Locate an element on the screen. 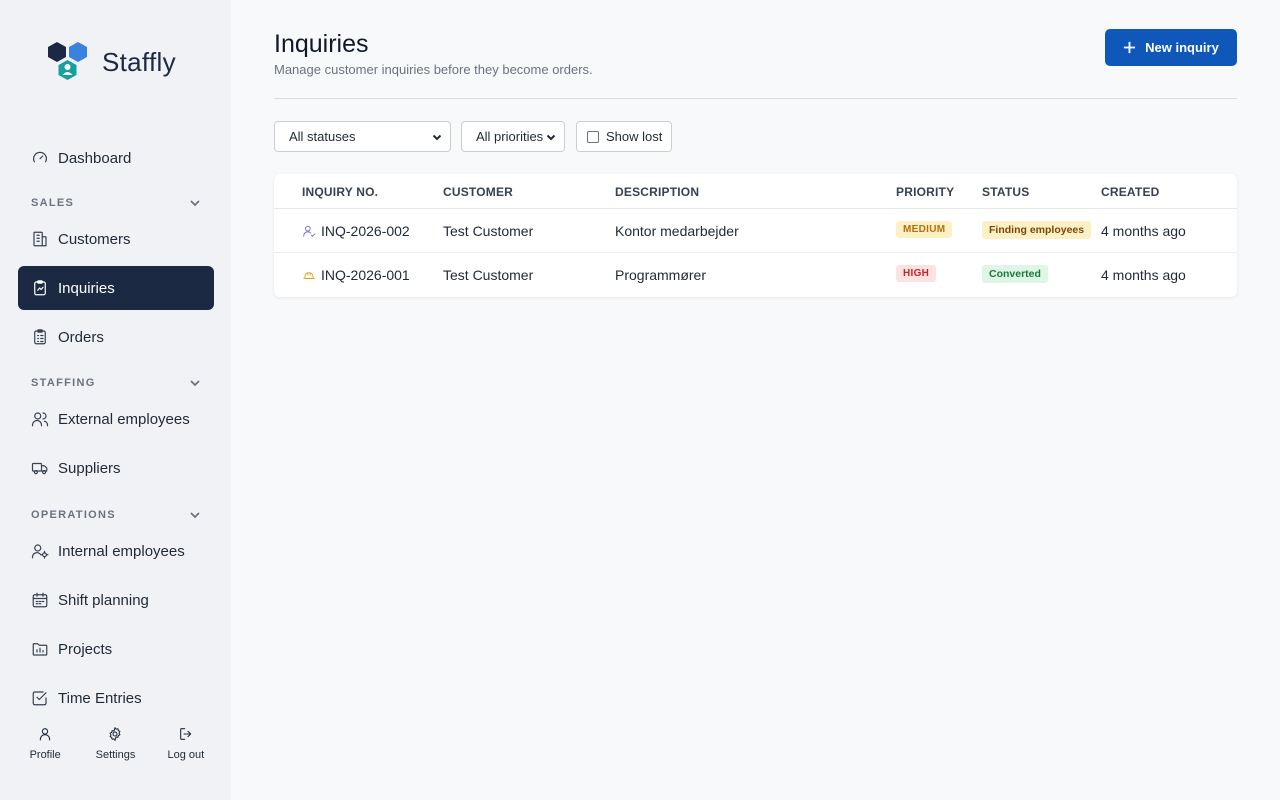 This screenshot has width=1280, height=800. profile-button: Profile is located at coordinates (45, 743).